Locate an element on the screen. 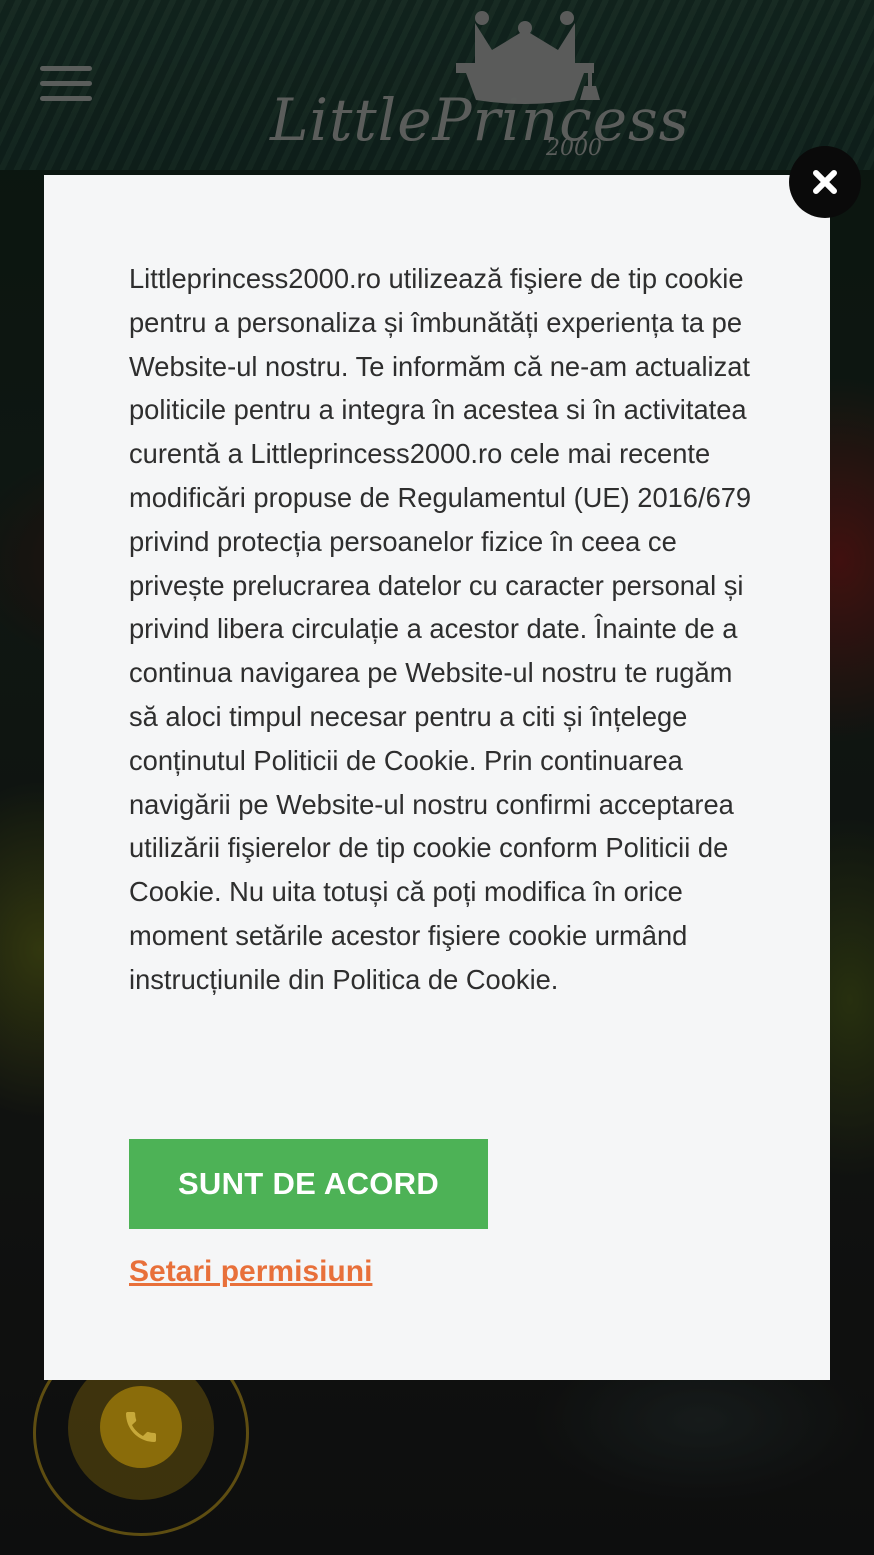  close-icon is located at coordinates (825, 182).